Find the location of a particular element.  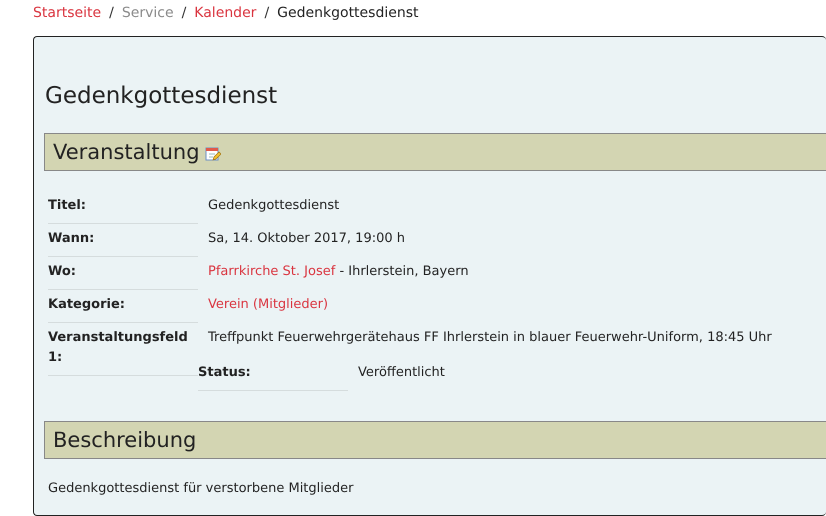

breadcrumb-link: Kalender is located at coordinates (225, 13).